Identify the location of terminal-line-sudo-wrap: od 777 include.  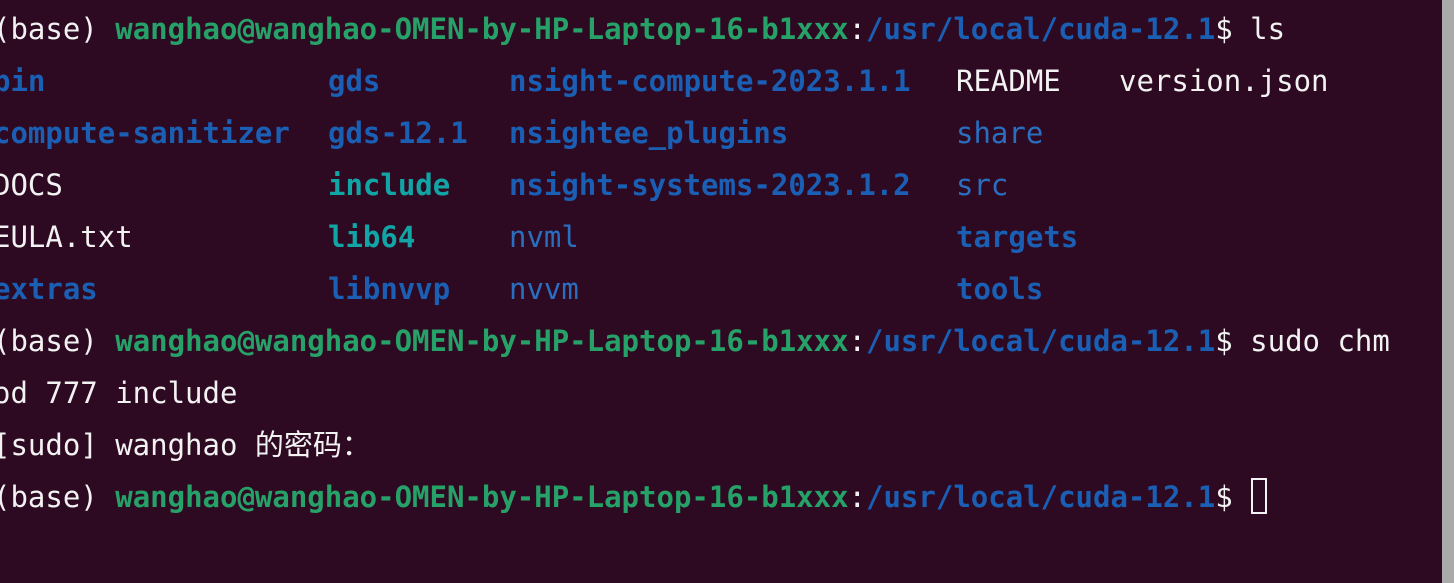
(718, 393).